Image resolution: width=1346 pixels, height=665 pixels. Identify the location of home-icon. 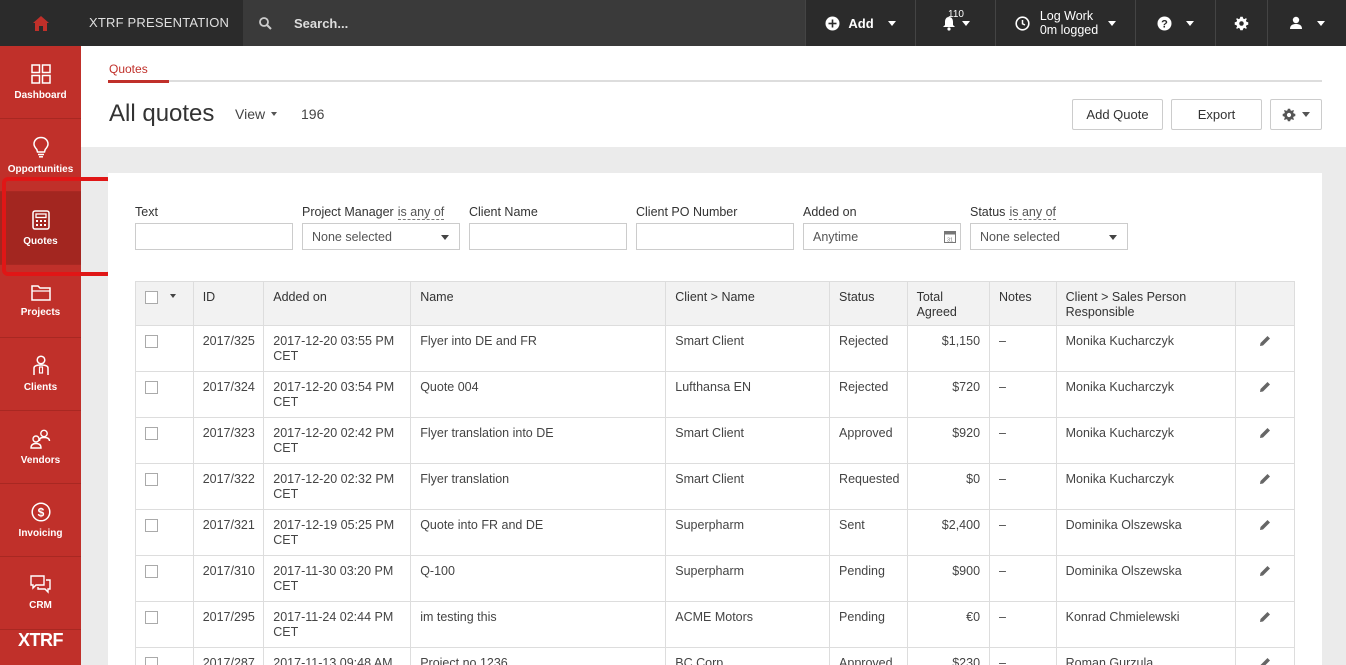
(40, 23).